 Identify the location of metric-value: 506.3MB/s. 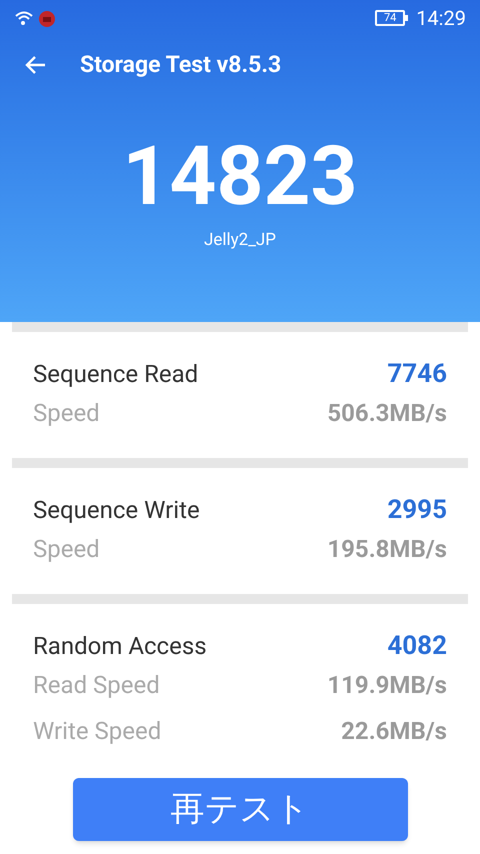
(387, 413).